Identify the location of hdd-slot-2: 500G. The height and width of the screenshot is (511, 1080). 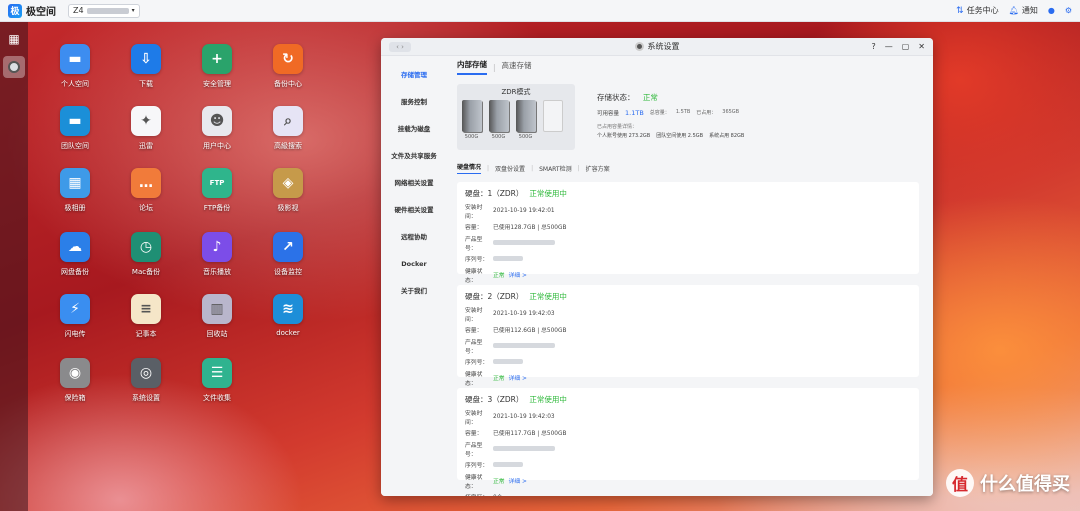
(498, 120).